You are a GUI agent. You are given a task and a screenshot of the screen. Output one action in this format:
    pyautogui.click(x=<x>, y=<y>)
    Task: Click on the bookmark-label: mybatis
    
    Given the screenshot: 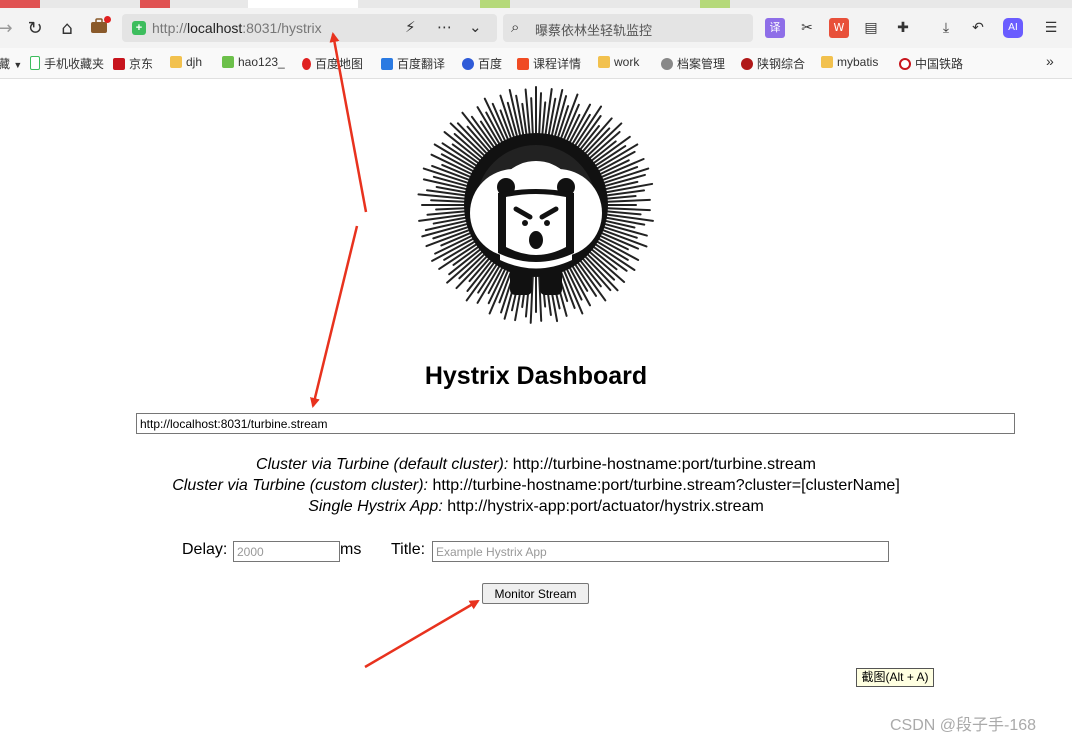 What is the action you would take?
    pyautogui.click(x=858, y=62)
    